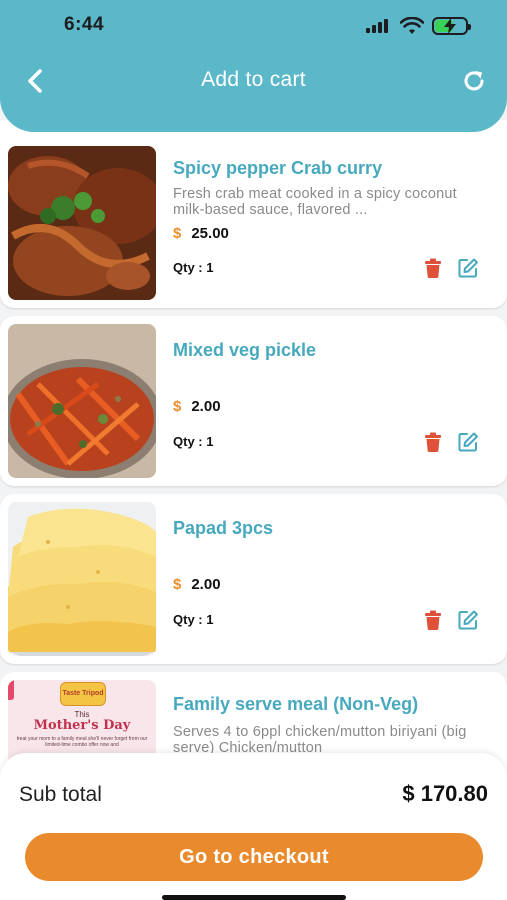 Image resolution: width=507 pixels, height=900 pixels. Describe the element at coordinates (277, 168) in the screenshot. I see `item-title: Spicy pepper Crab curry` at that location.